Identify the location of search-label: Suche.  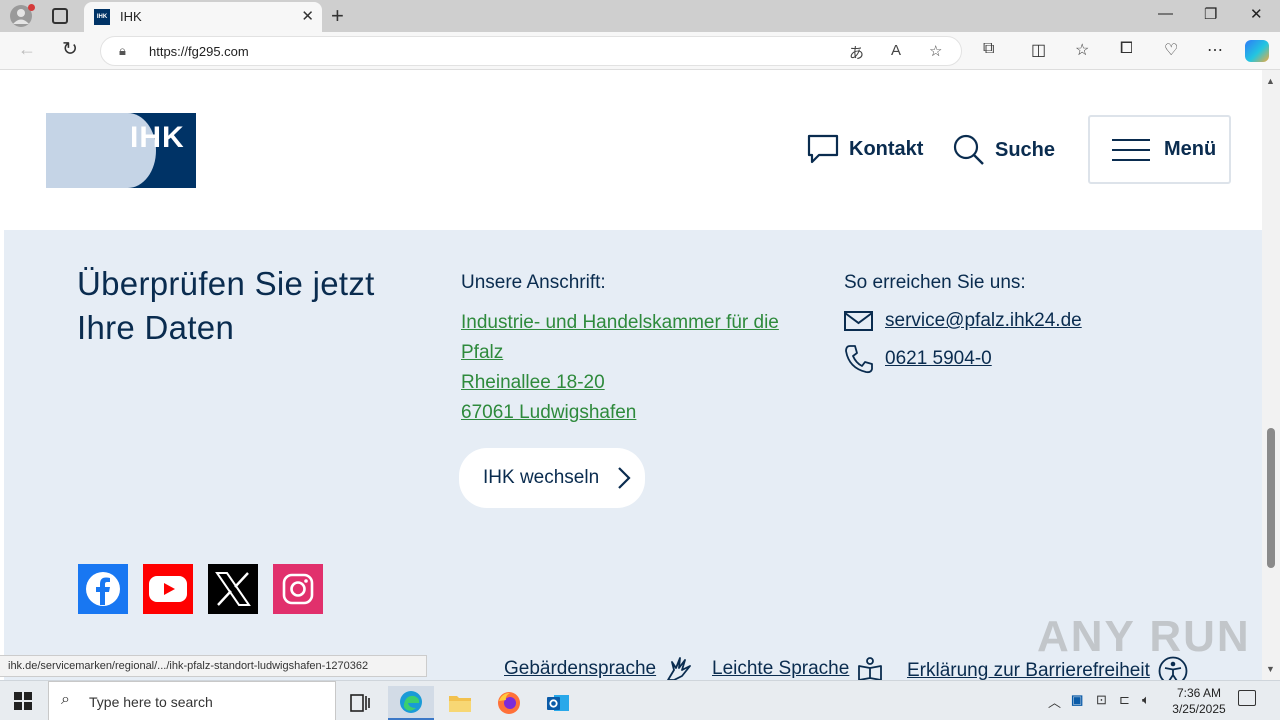
(1025, 149).